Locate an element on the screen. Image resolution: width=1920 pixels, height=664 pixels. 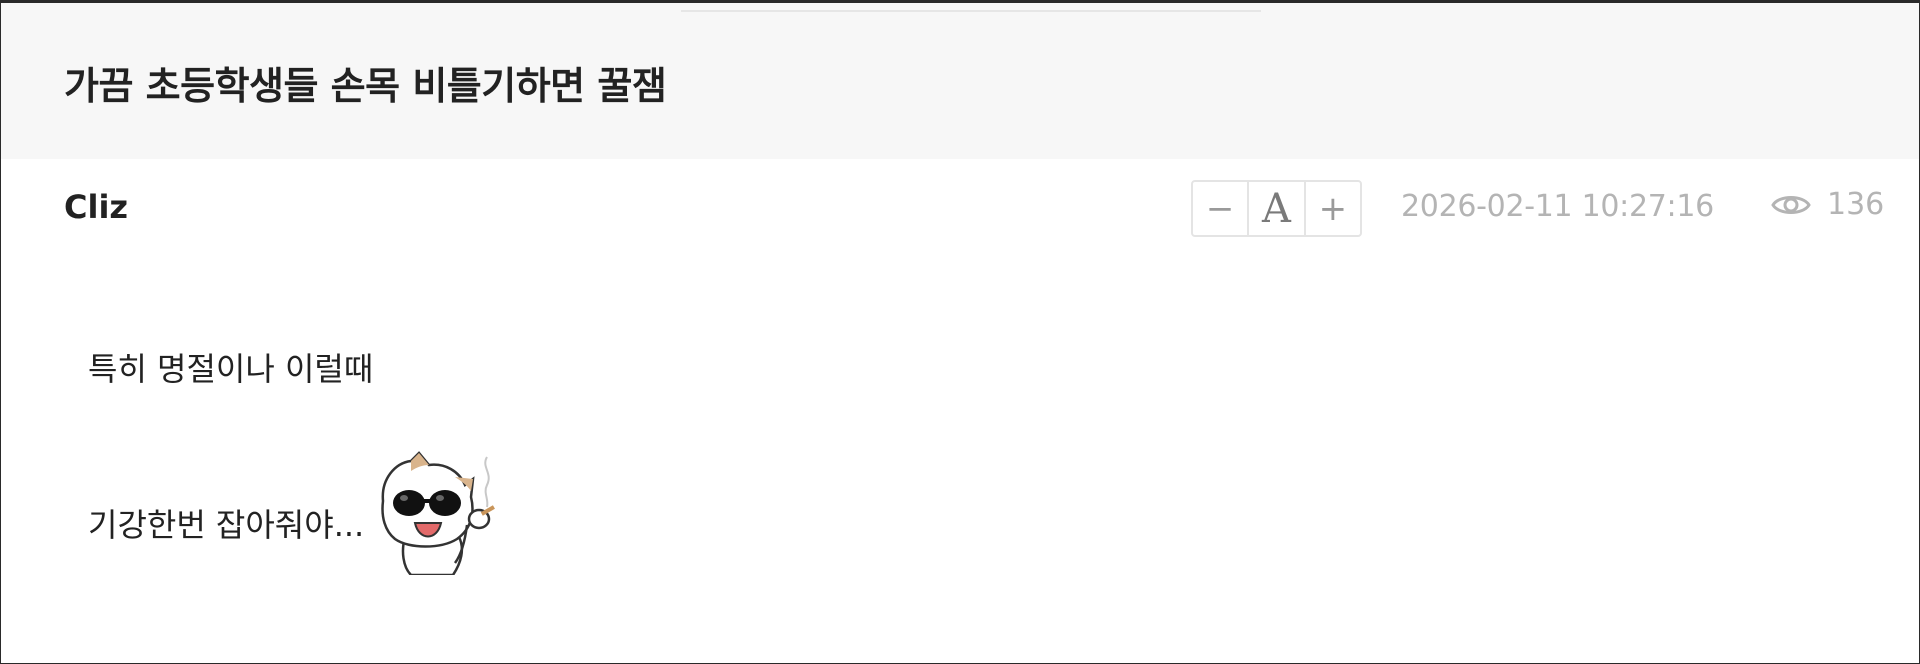
view-count-value: 136 is located at coordinates (1856, 204).